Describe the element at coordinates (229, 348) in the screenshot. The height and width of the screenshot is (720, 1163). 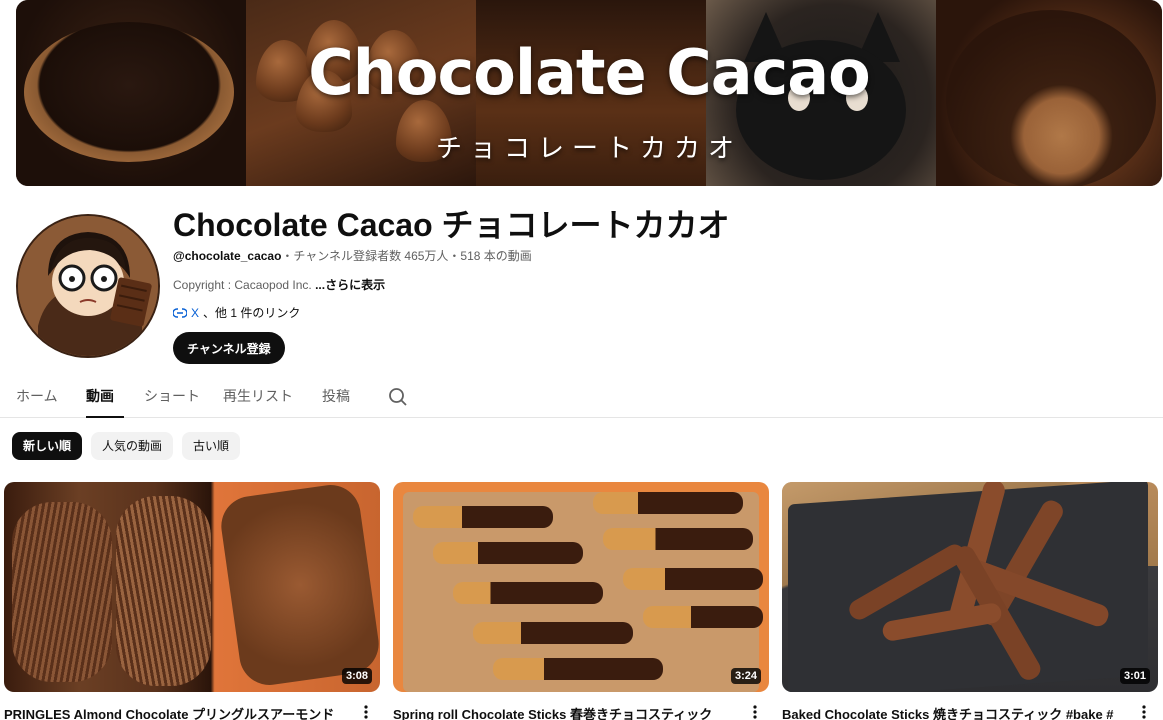
I see `subscribe-button: チャンネル登録` at that location.